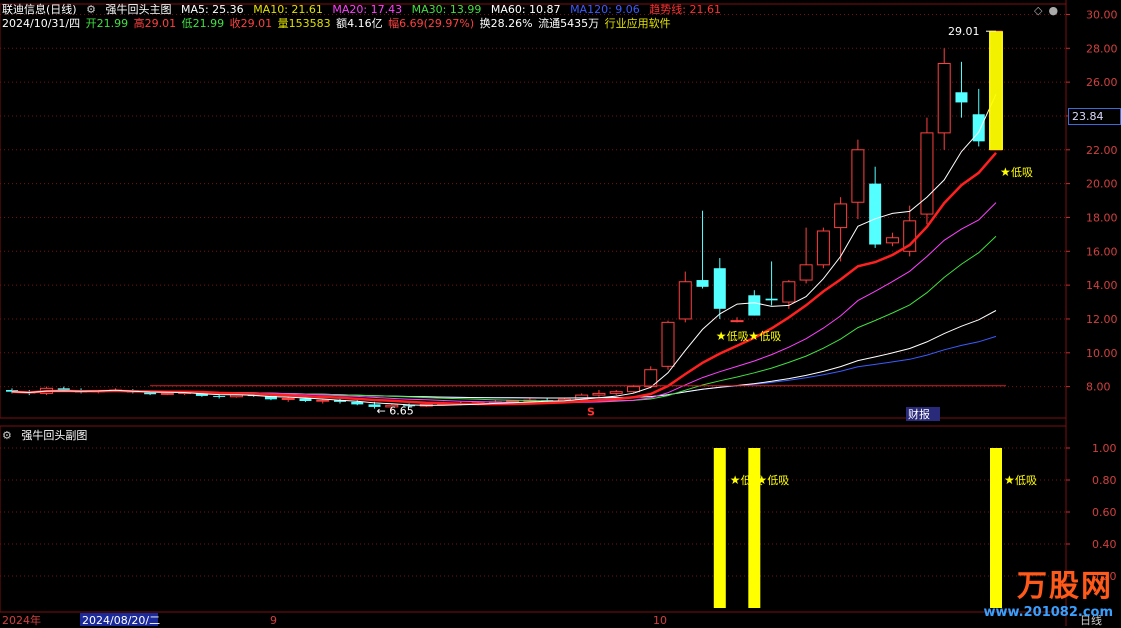 The width and height of the screenshot is (1121, 628). Describe the element at coordinates (107, 23) in the screenshot. I see `quote-open: 开21.99` at that location.